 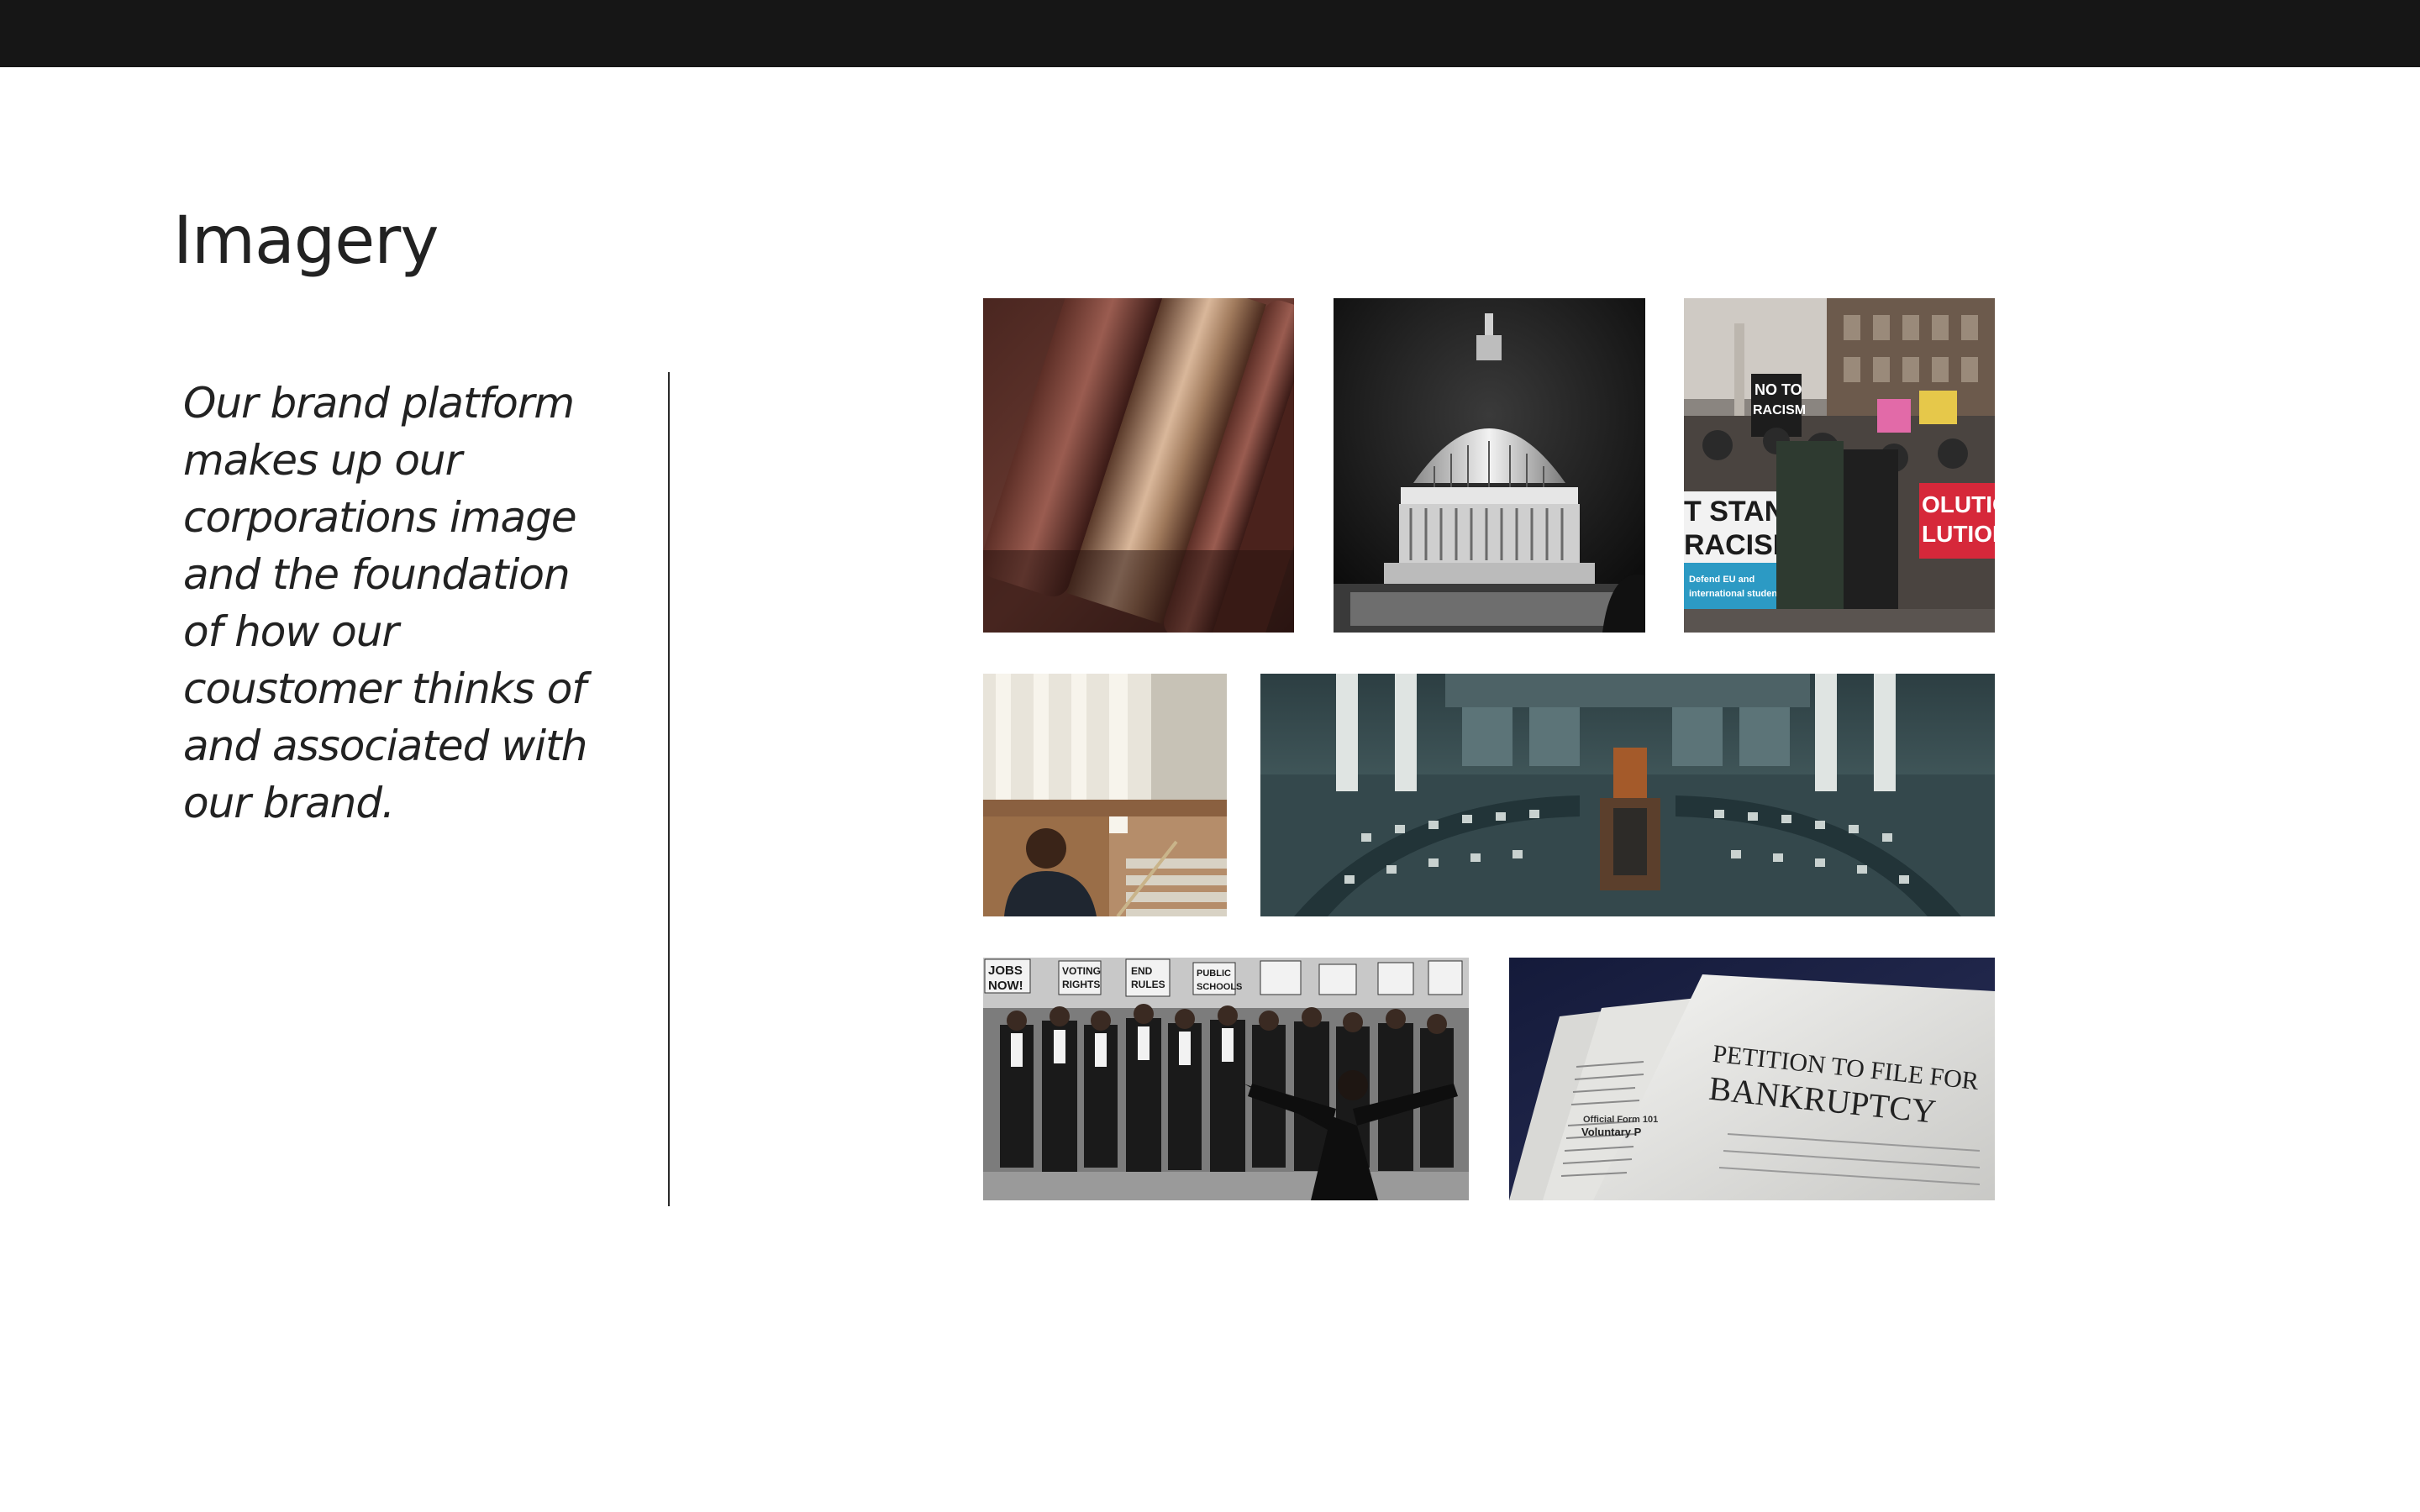 What do you see at coordinates (1620, 1120) in the screenshot?
I see `form-label: Official Form 101` at bounding box center [1620, 1120].